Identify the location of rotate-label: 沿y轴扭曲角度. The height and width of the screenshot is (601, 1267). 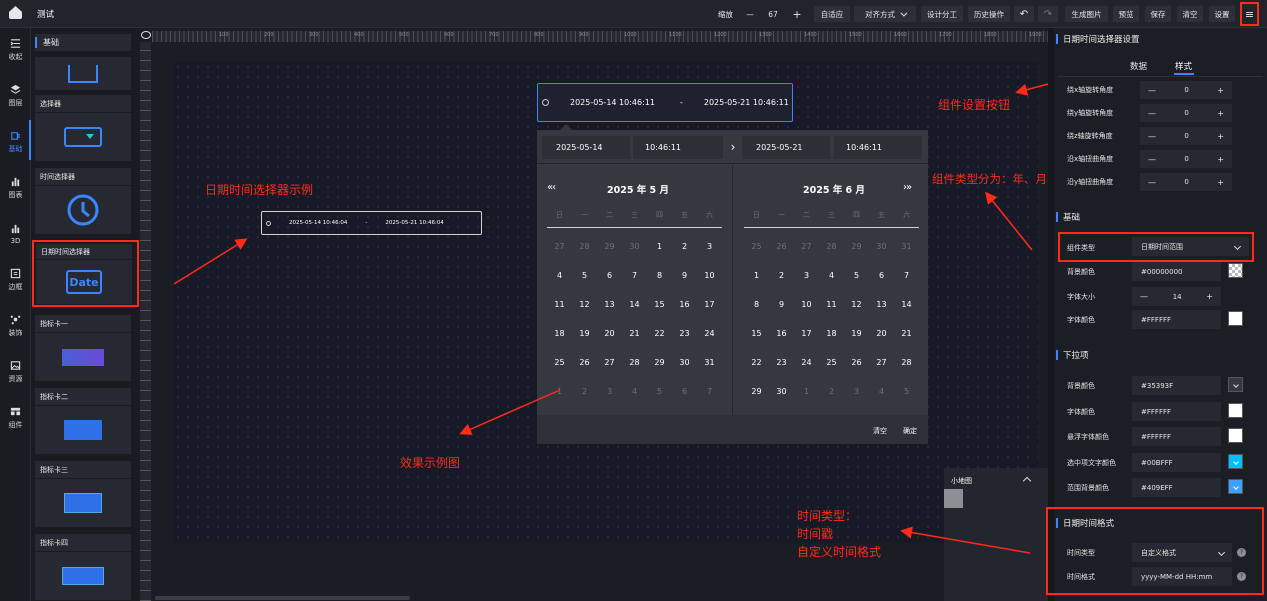
(1090, 182).